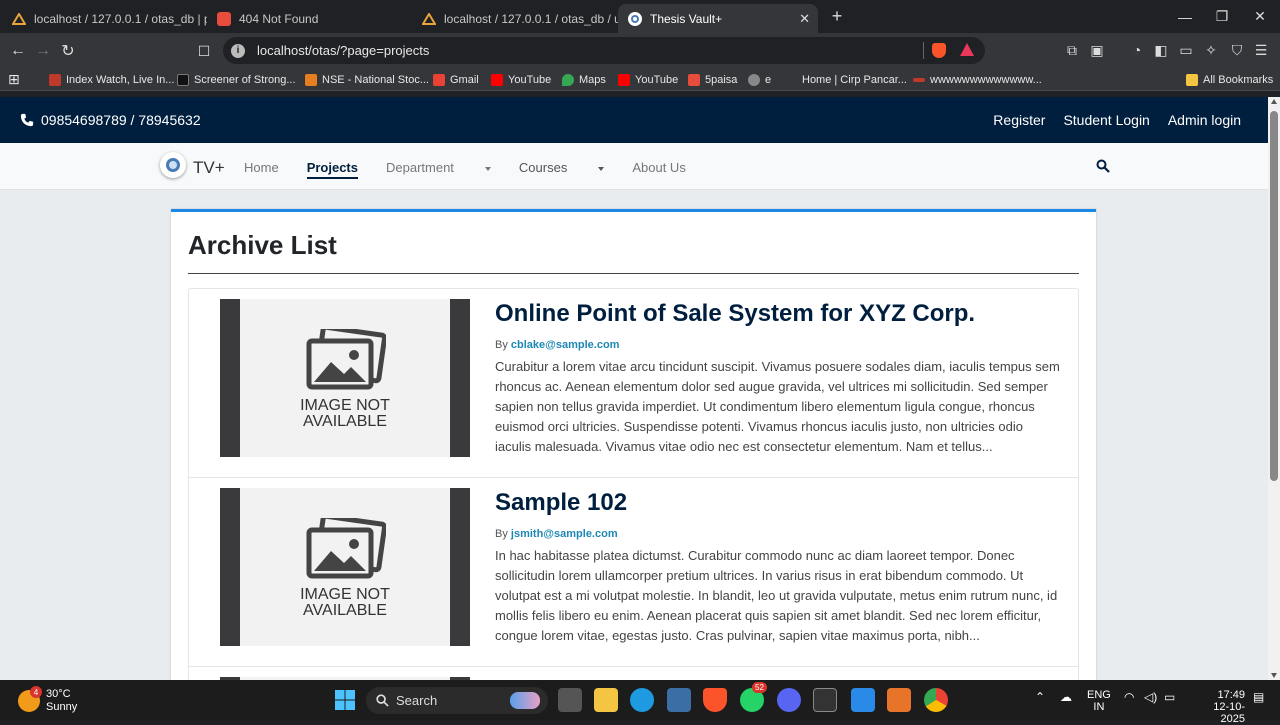 This screenshot has height=725, width=1280. Describe the element at coordinates (939, 50) in the screenshot. I see `brave-shields-icon` at that location.